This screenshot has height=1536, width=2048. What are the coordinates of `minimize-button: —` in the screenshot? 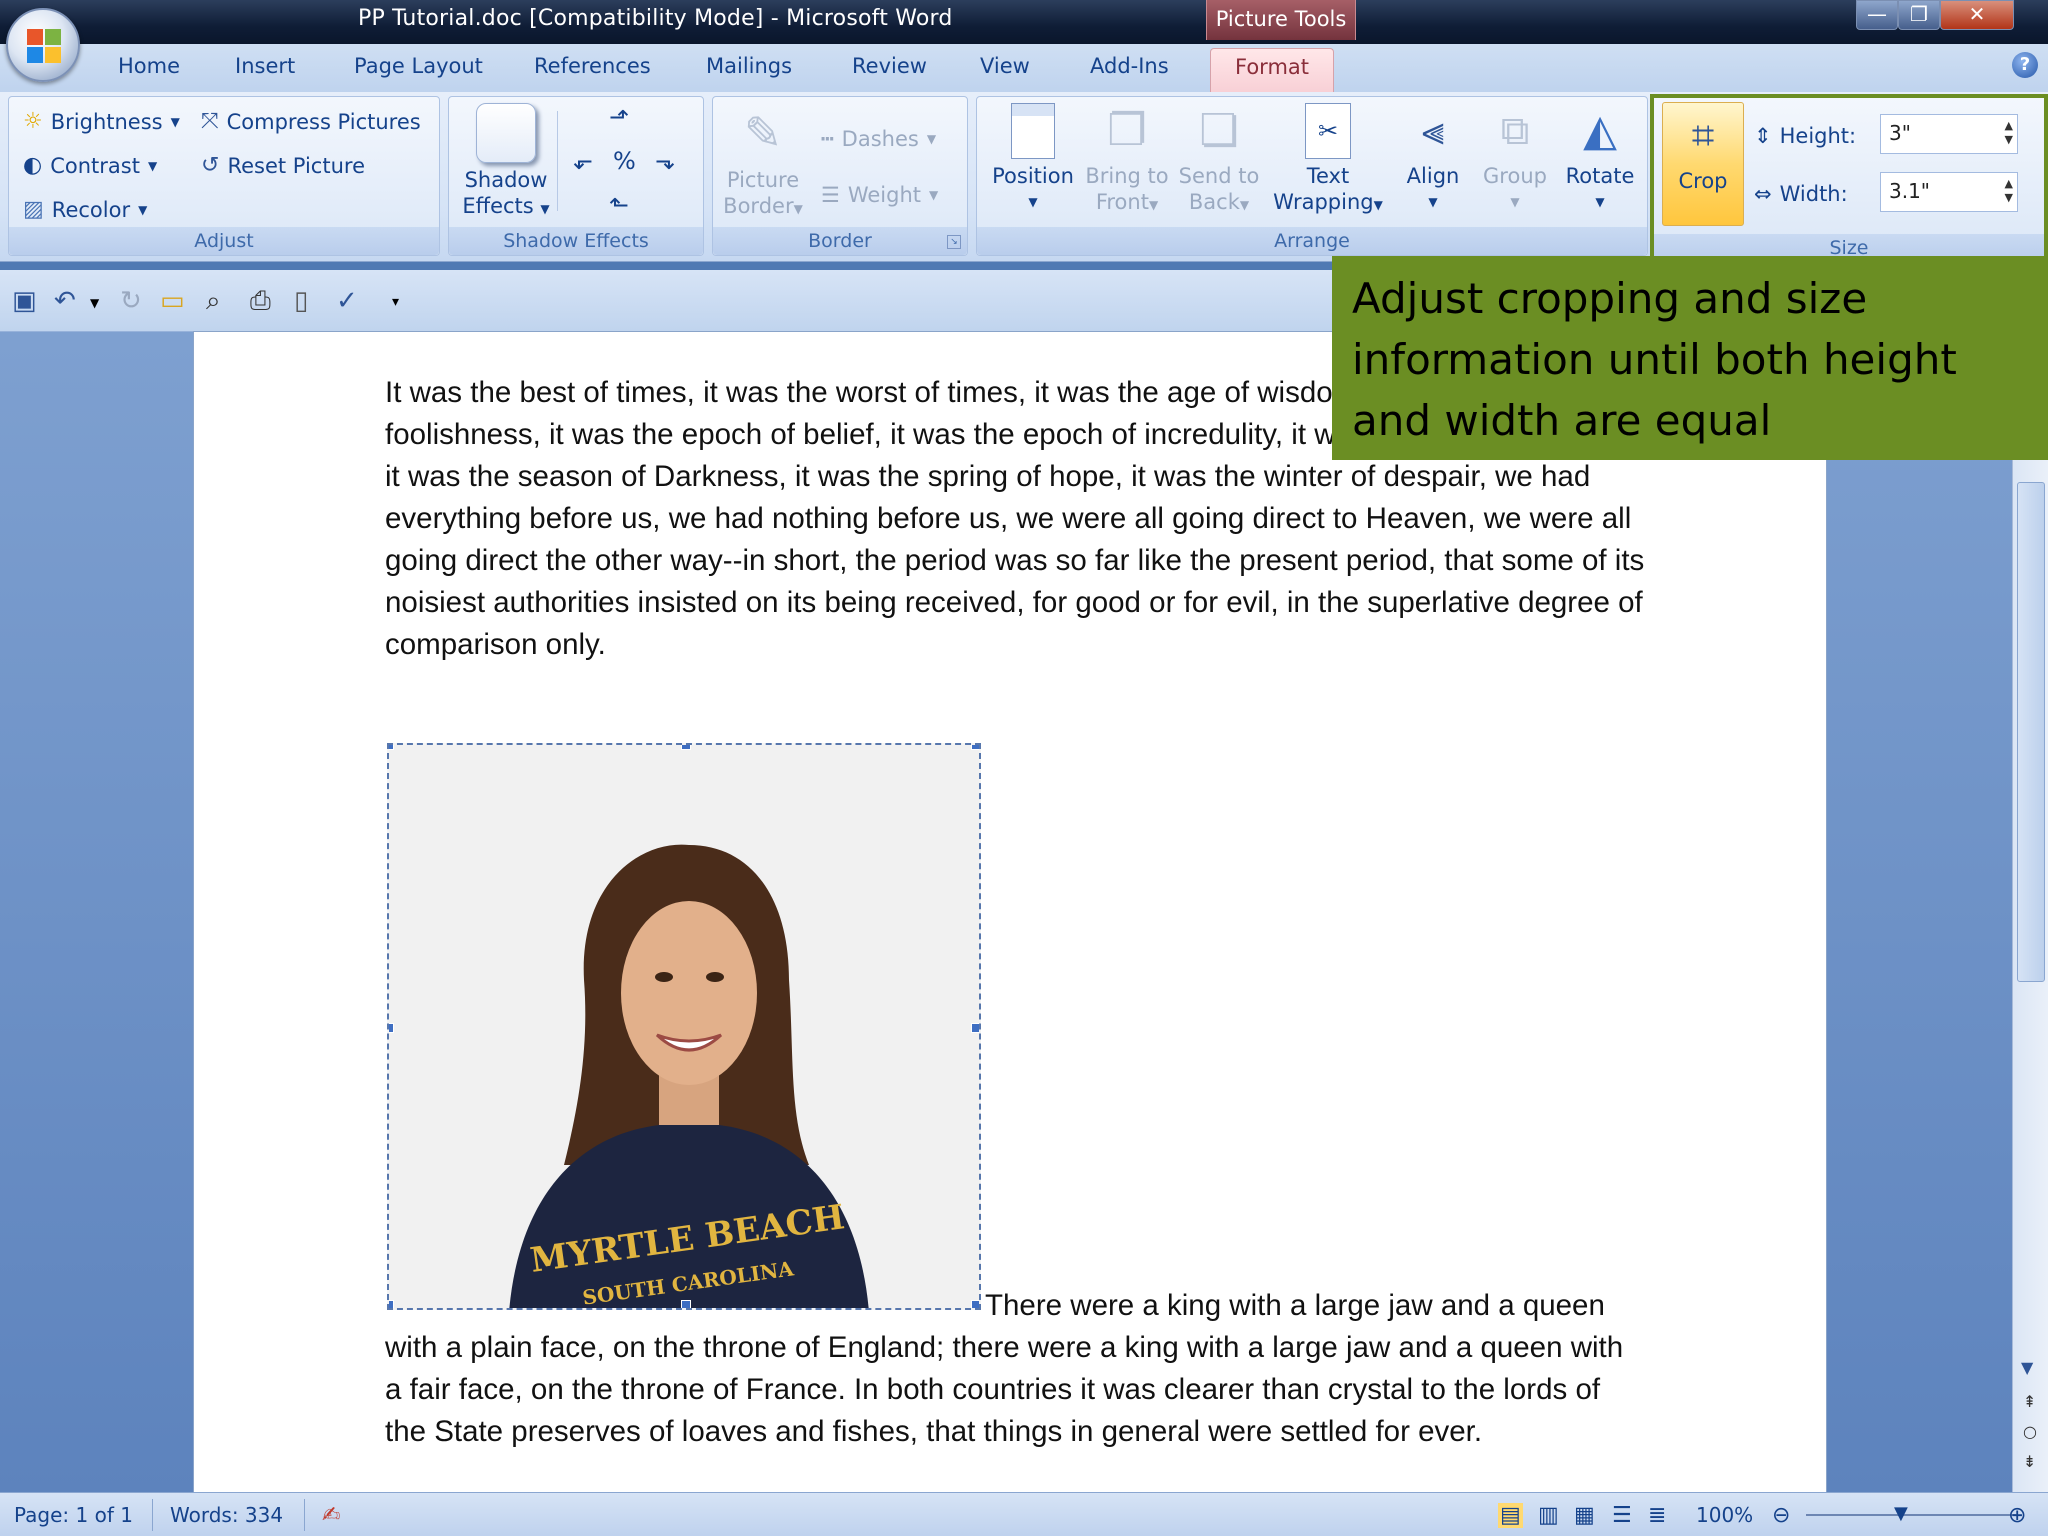 It's located at (1877, 15).